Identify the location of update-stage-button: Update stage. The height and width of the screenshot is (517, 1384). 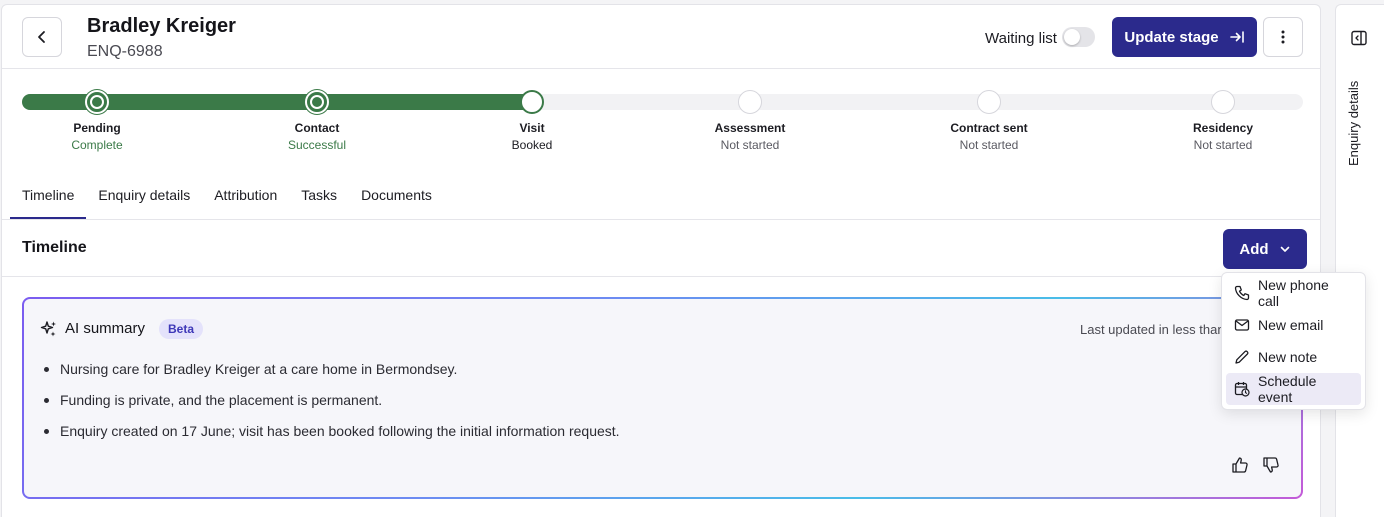
(1184, 37).